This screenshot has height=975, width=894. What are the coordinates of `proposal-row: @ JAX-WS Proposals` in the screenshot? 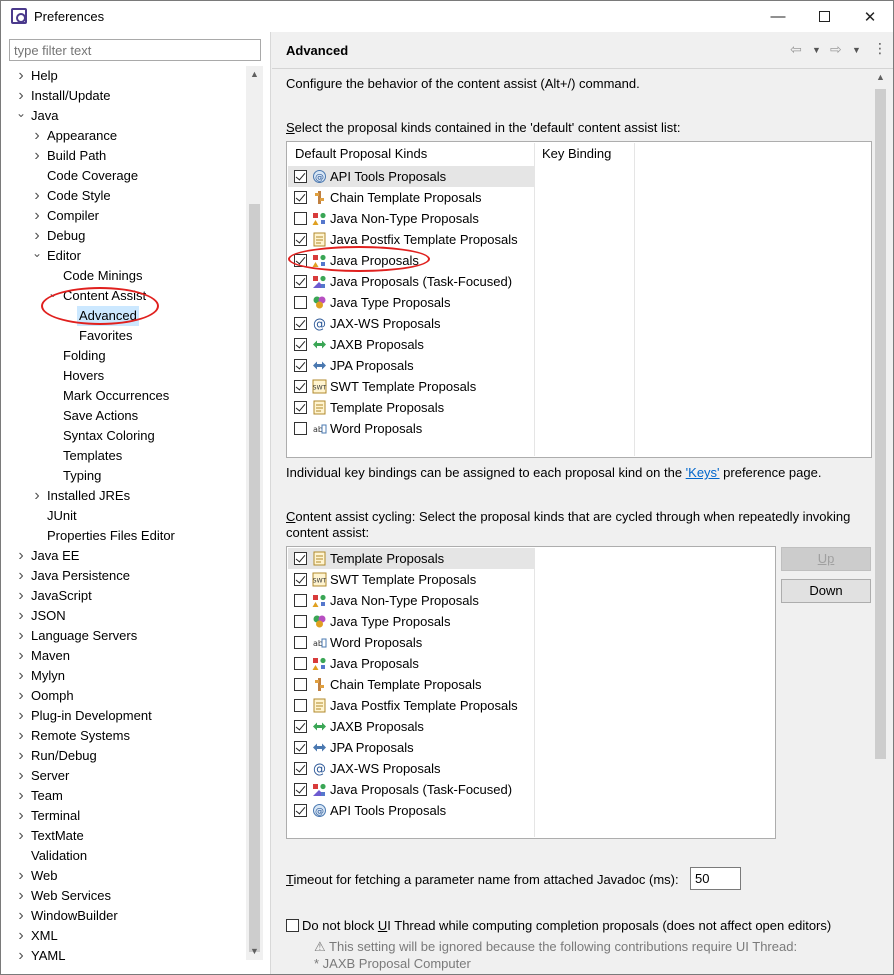 It's located at (411, 768).